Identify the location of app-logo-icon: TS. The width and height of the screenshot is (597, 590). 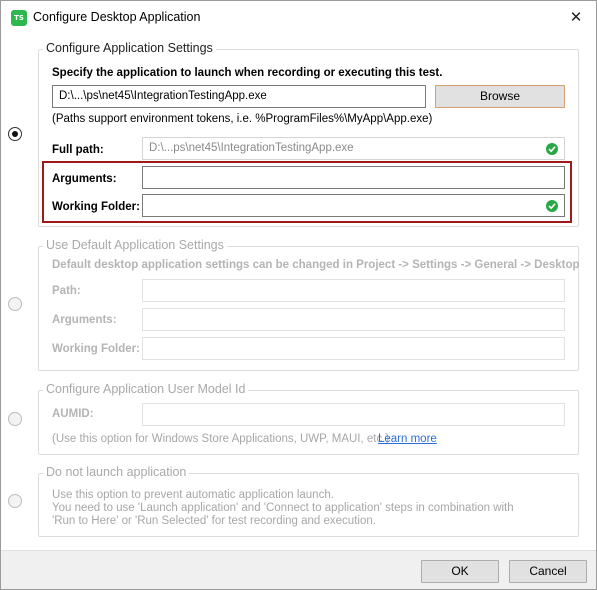
(19, 18).